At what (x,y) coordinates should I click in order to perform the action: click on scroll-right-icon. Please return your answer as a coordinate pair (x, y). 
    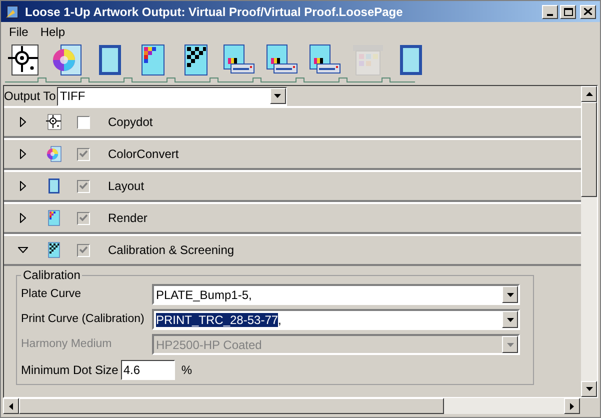
    Looking at the image, I should click on (572, 406).